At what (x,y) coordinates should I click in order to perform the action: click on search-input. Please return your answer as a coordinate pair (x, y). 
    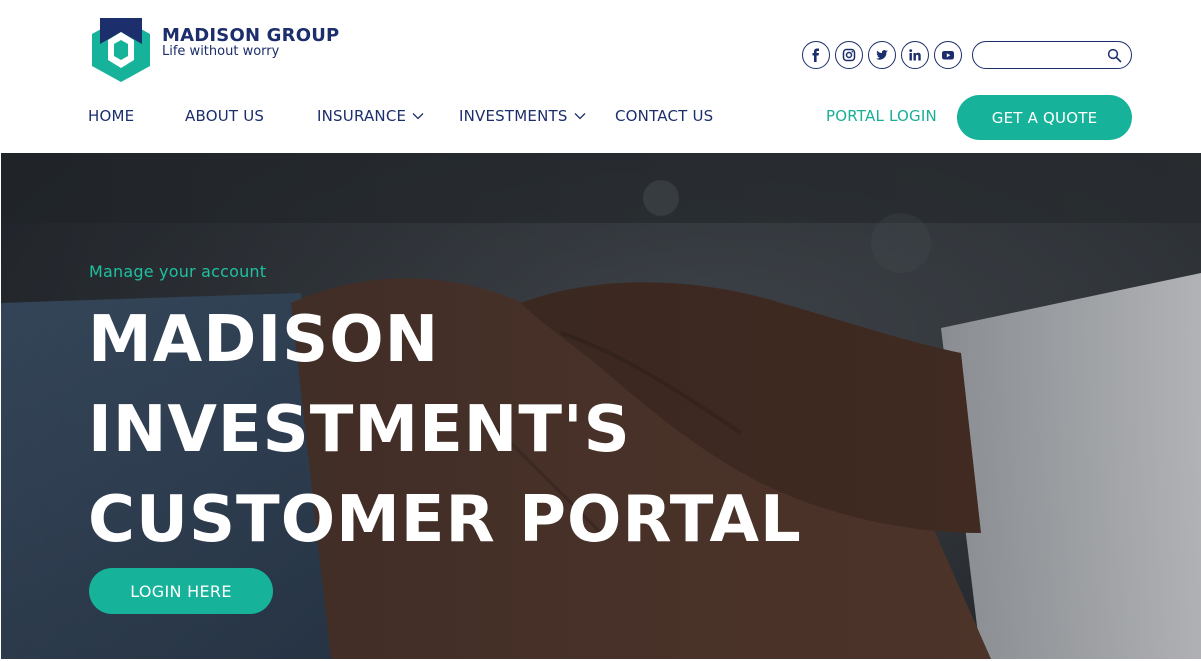
    Looking at the image, I should click on (1043, 56).